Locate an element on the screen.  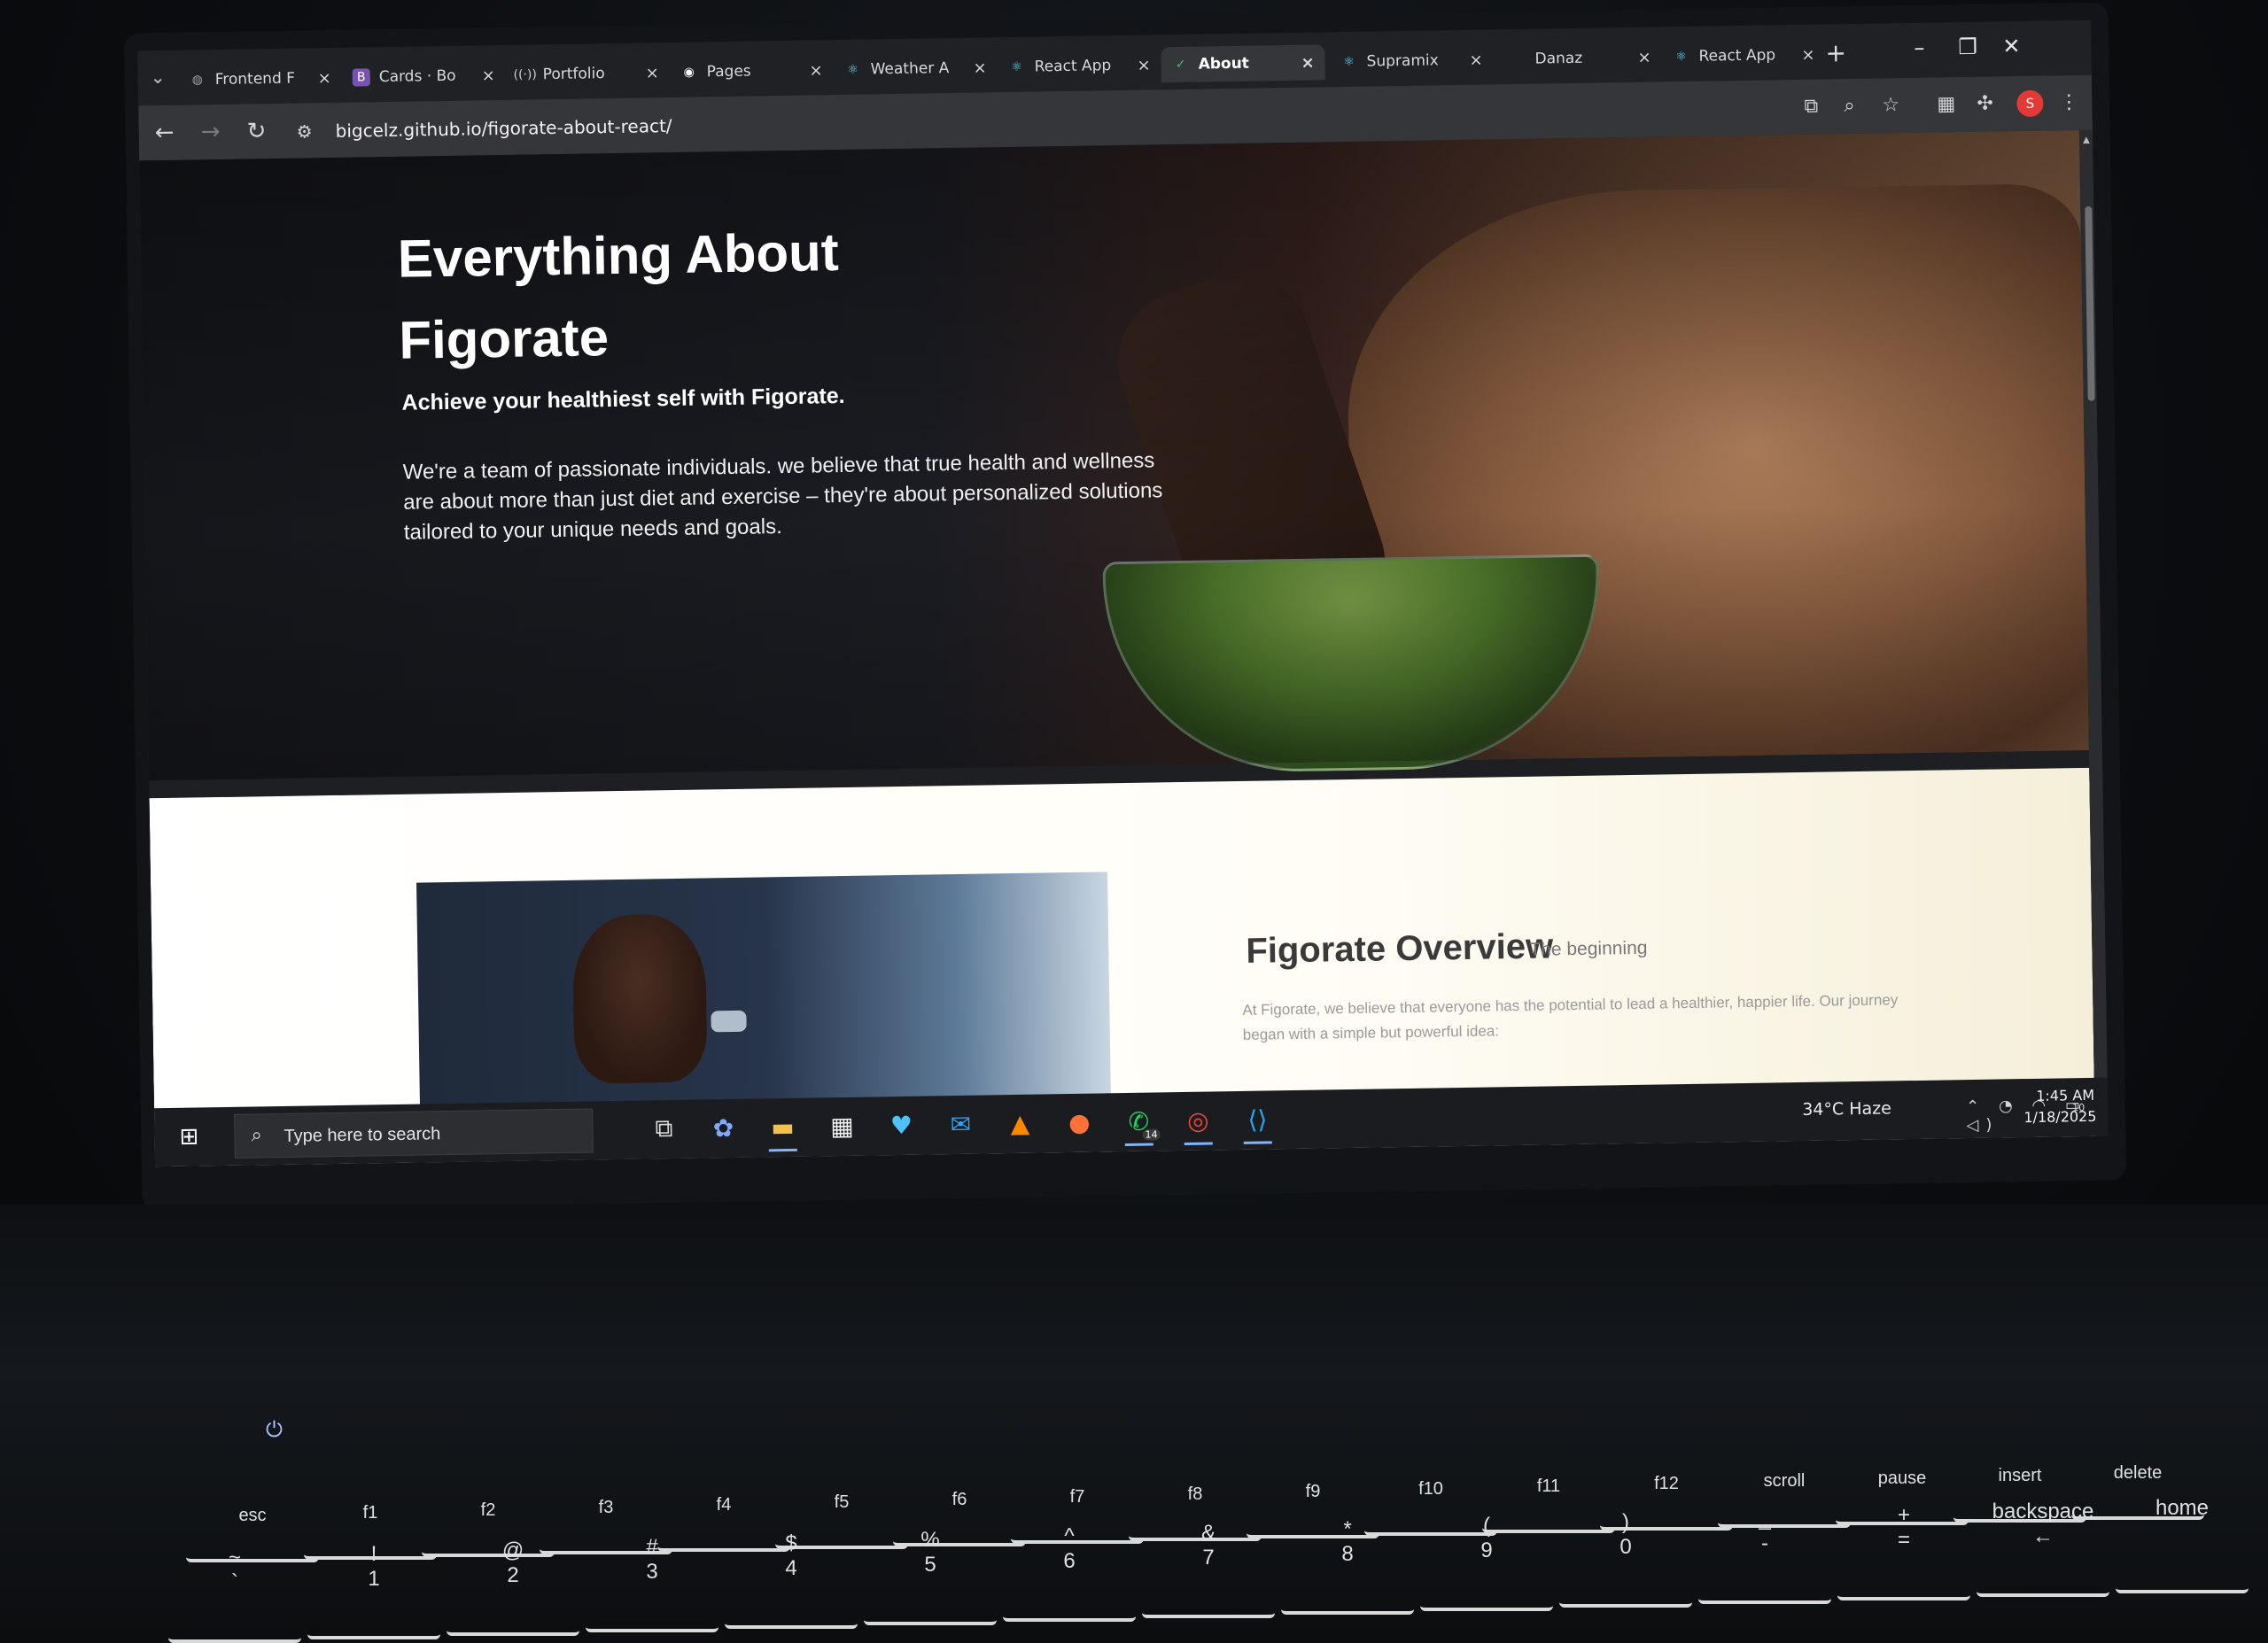
whatsapp-badge: 14 is located at coordinates (1151, 1134).